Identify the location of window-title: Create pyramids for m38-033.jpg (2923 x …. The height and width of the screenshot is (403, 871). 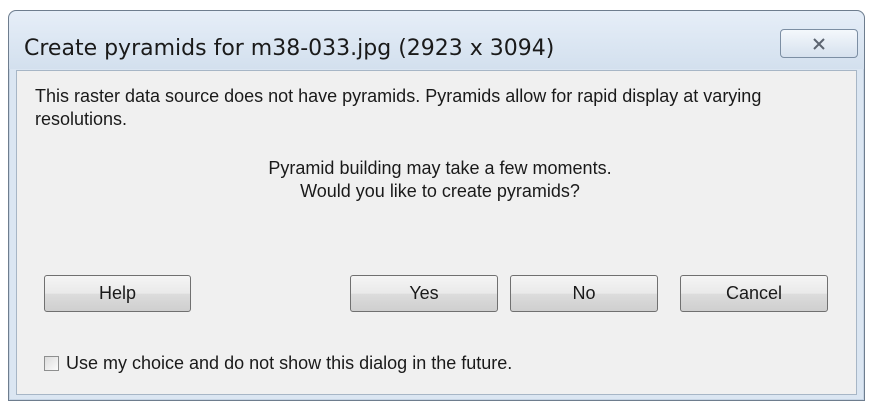
(289, 48).